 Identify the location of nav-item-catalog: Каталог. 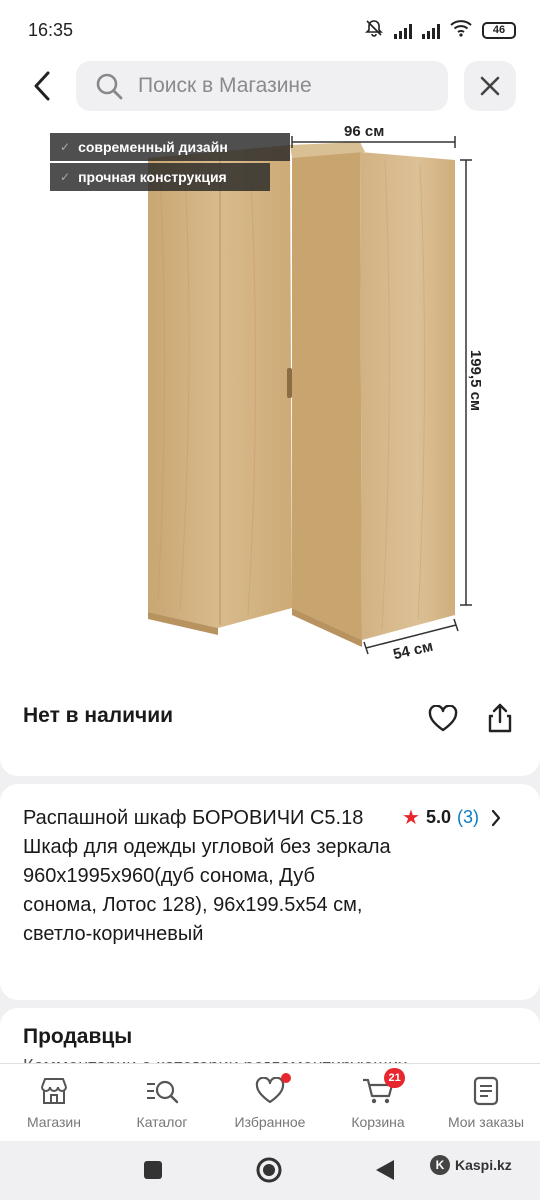
(162, 1102).